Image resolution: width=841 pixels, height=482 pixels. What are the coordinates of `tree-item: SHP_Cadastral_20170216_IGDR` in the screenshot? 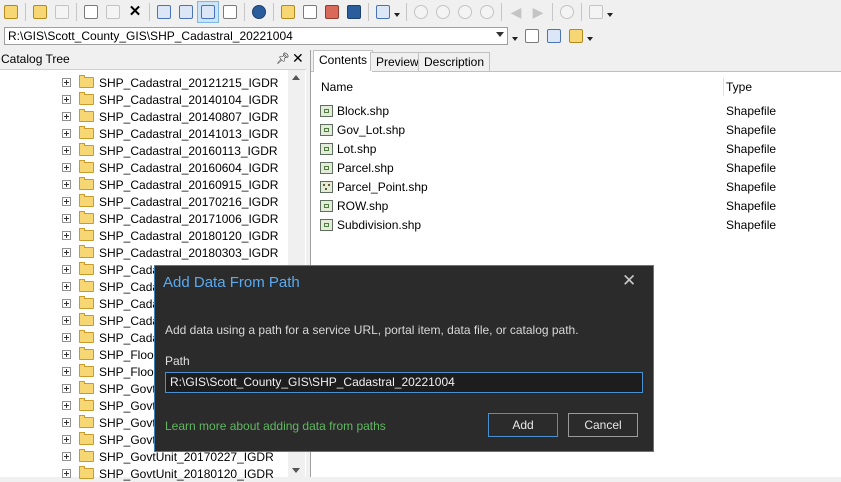 It's located at (170, 201).